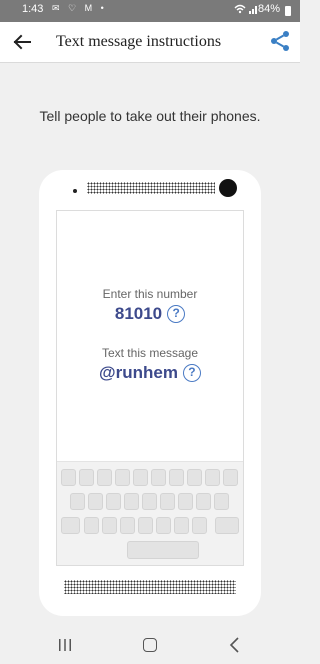 Image resolution: width=320 pixels, height=664 pixels. What do you see at coordinates (150, 294) in the screenshot?
I see `number-label: Enter this number` at bounding box center [150, 294].